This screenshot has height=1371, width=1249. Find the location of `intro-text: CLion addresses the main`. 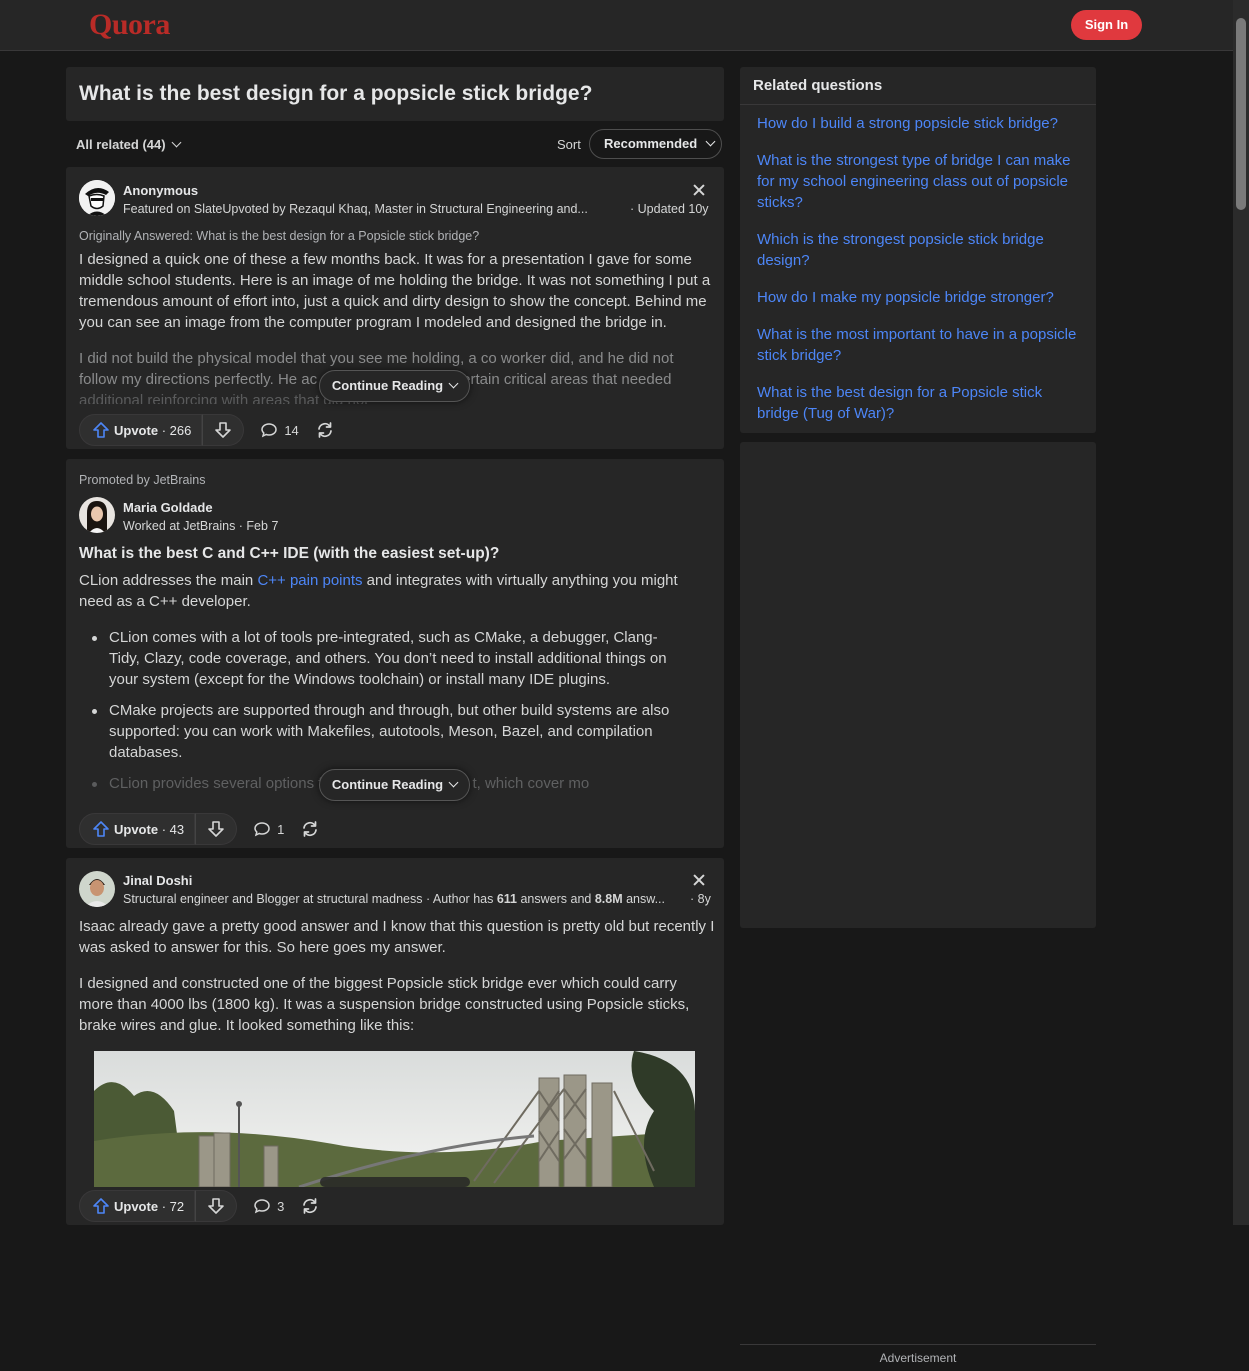

intro-text: CLion addresses the main is located at coordinates (168, 580).